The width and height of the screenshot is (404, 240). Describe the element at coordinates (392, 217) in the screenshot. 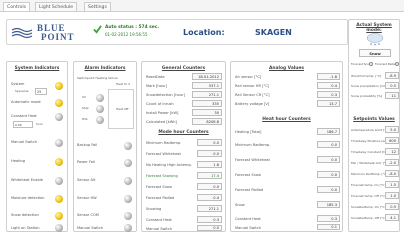

I see `setpoint-value: 4.1` at that location.